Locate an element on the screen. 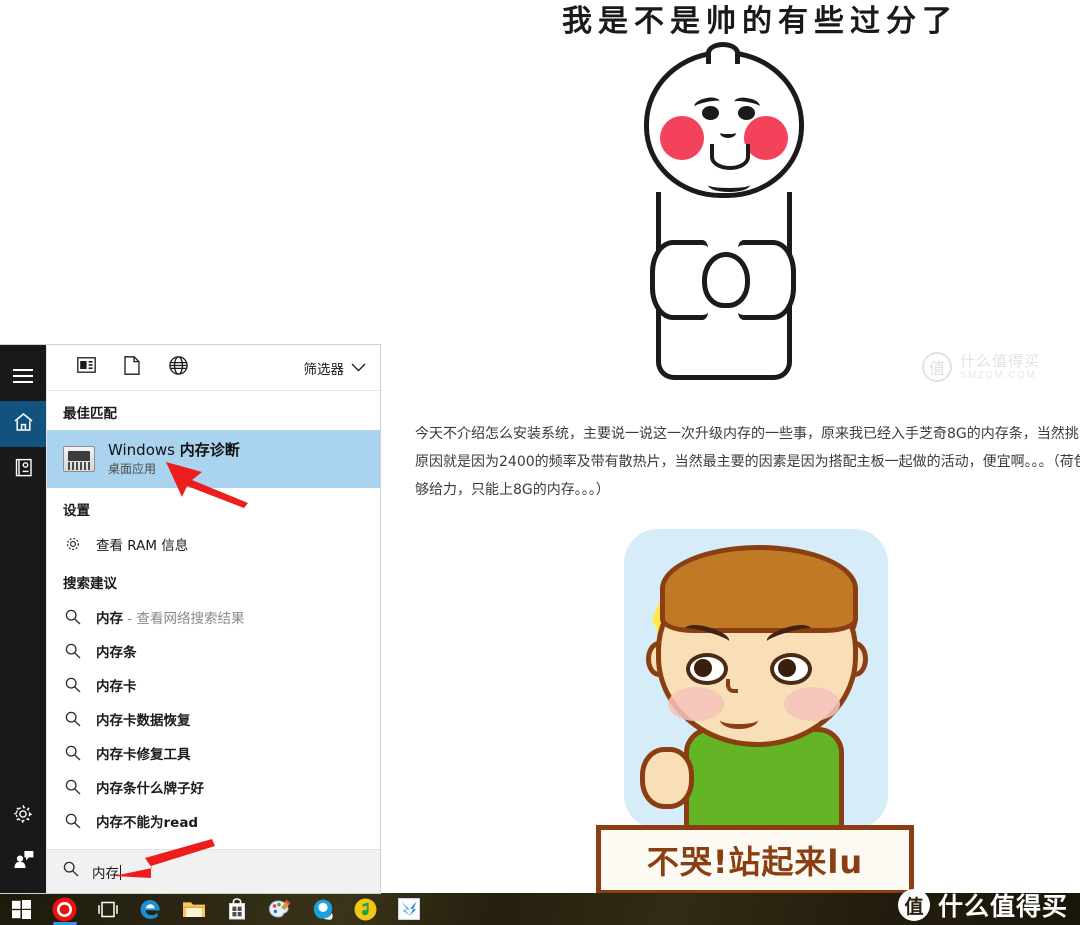  qq-icon is located at coordinates (323, 909).